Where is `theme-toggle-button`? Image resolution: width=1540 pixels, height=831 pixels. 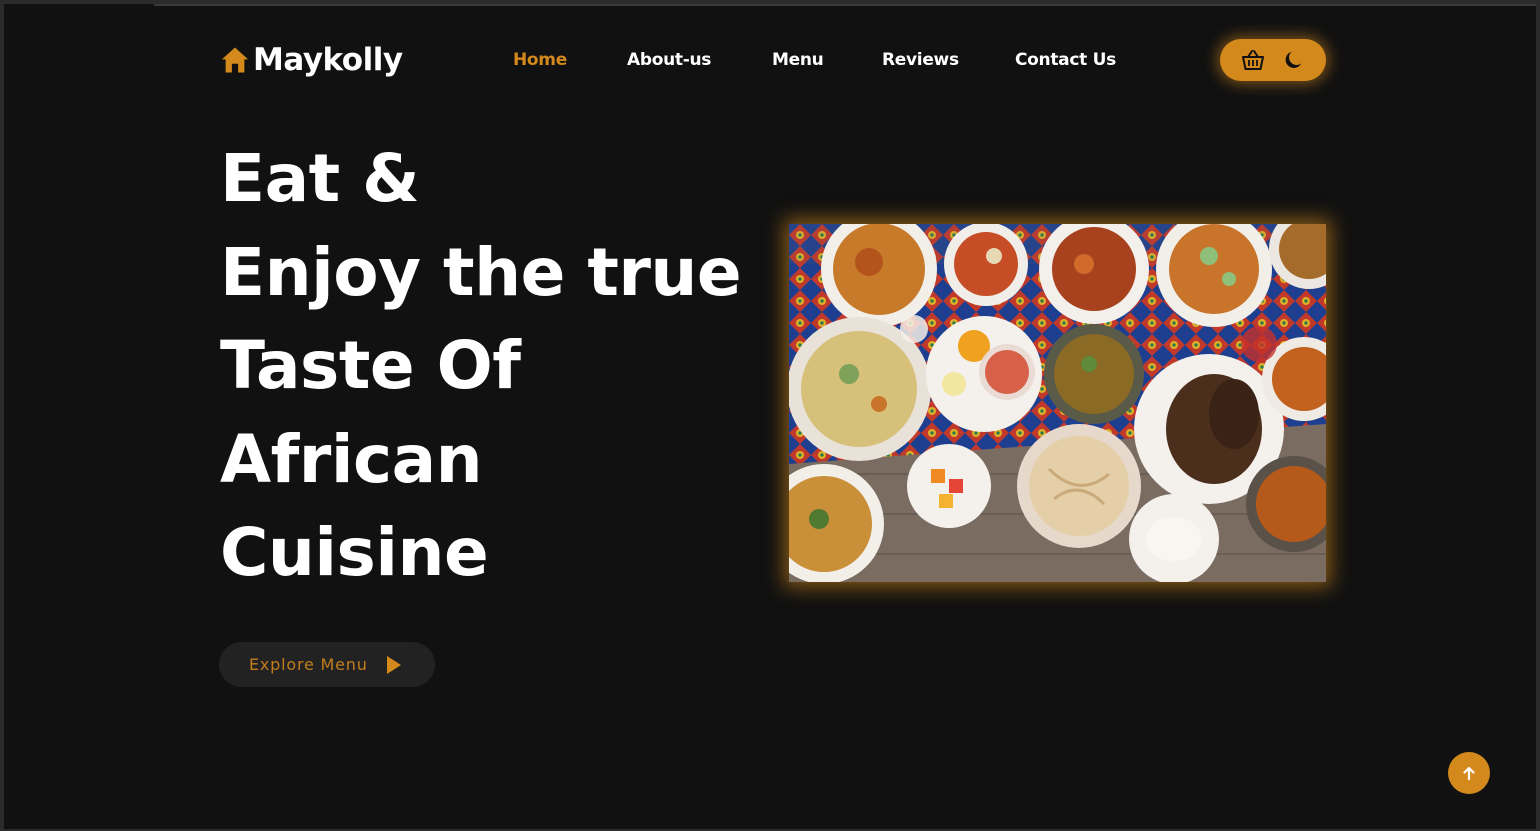
theme-toggle-button is located at coordinates (1294, 60).